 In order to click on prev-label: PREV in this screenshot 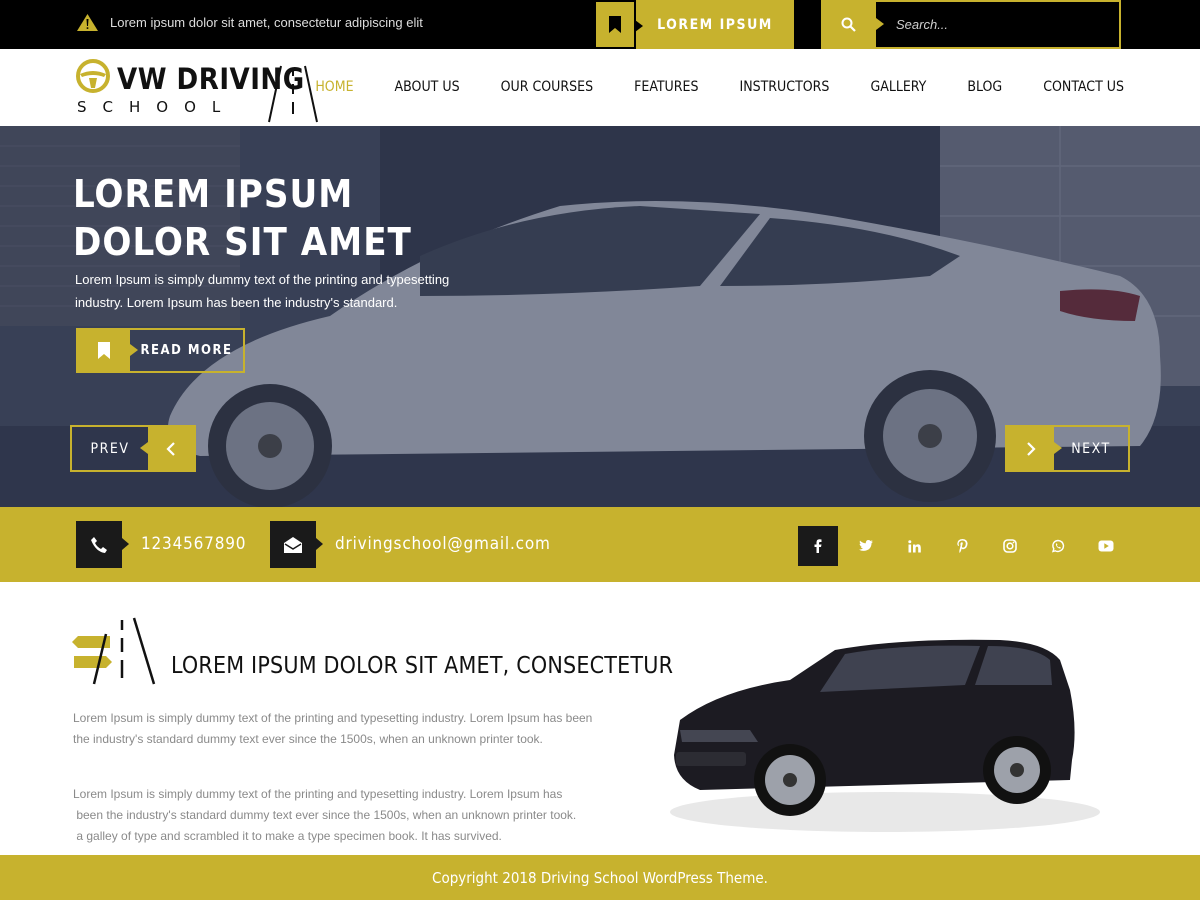, I will do `click(110, 448)`.